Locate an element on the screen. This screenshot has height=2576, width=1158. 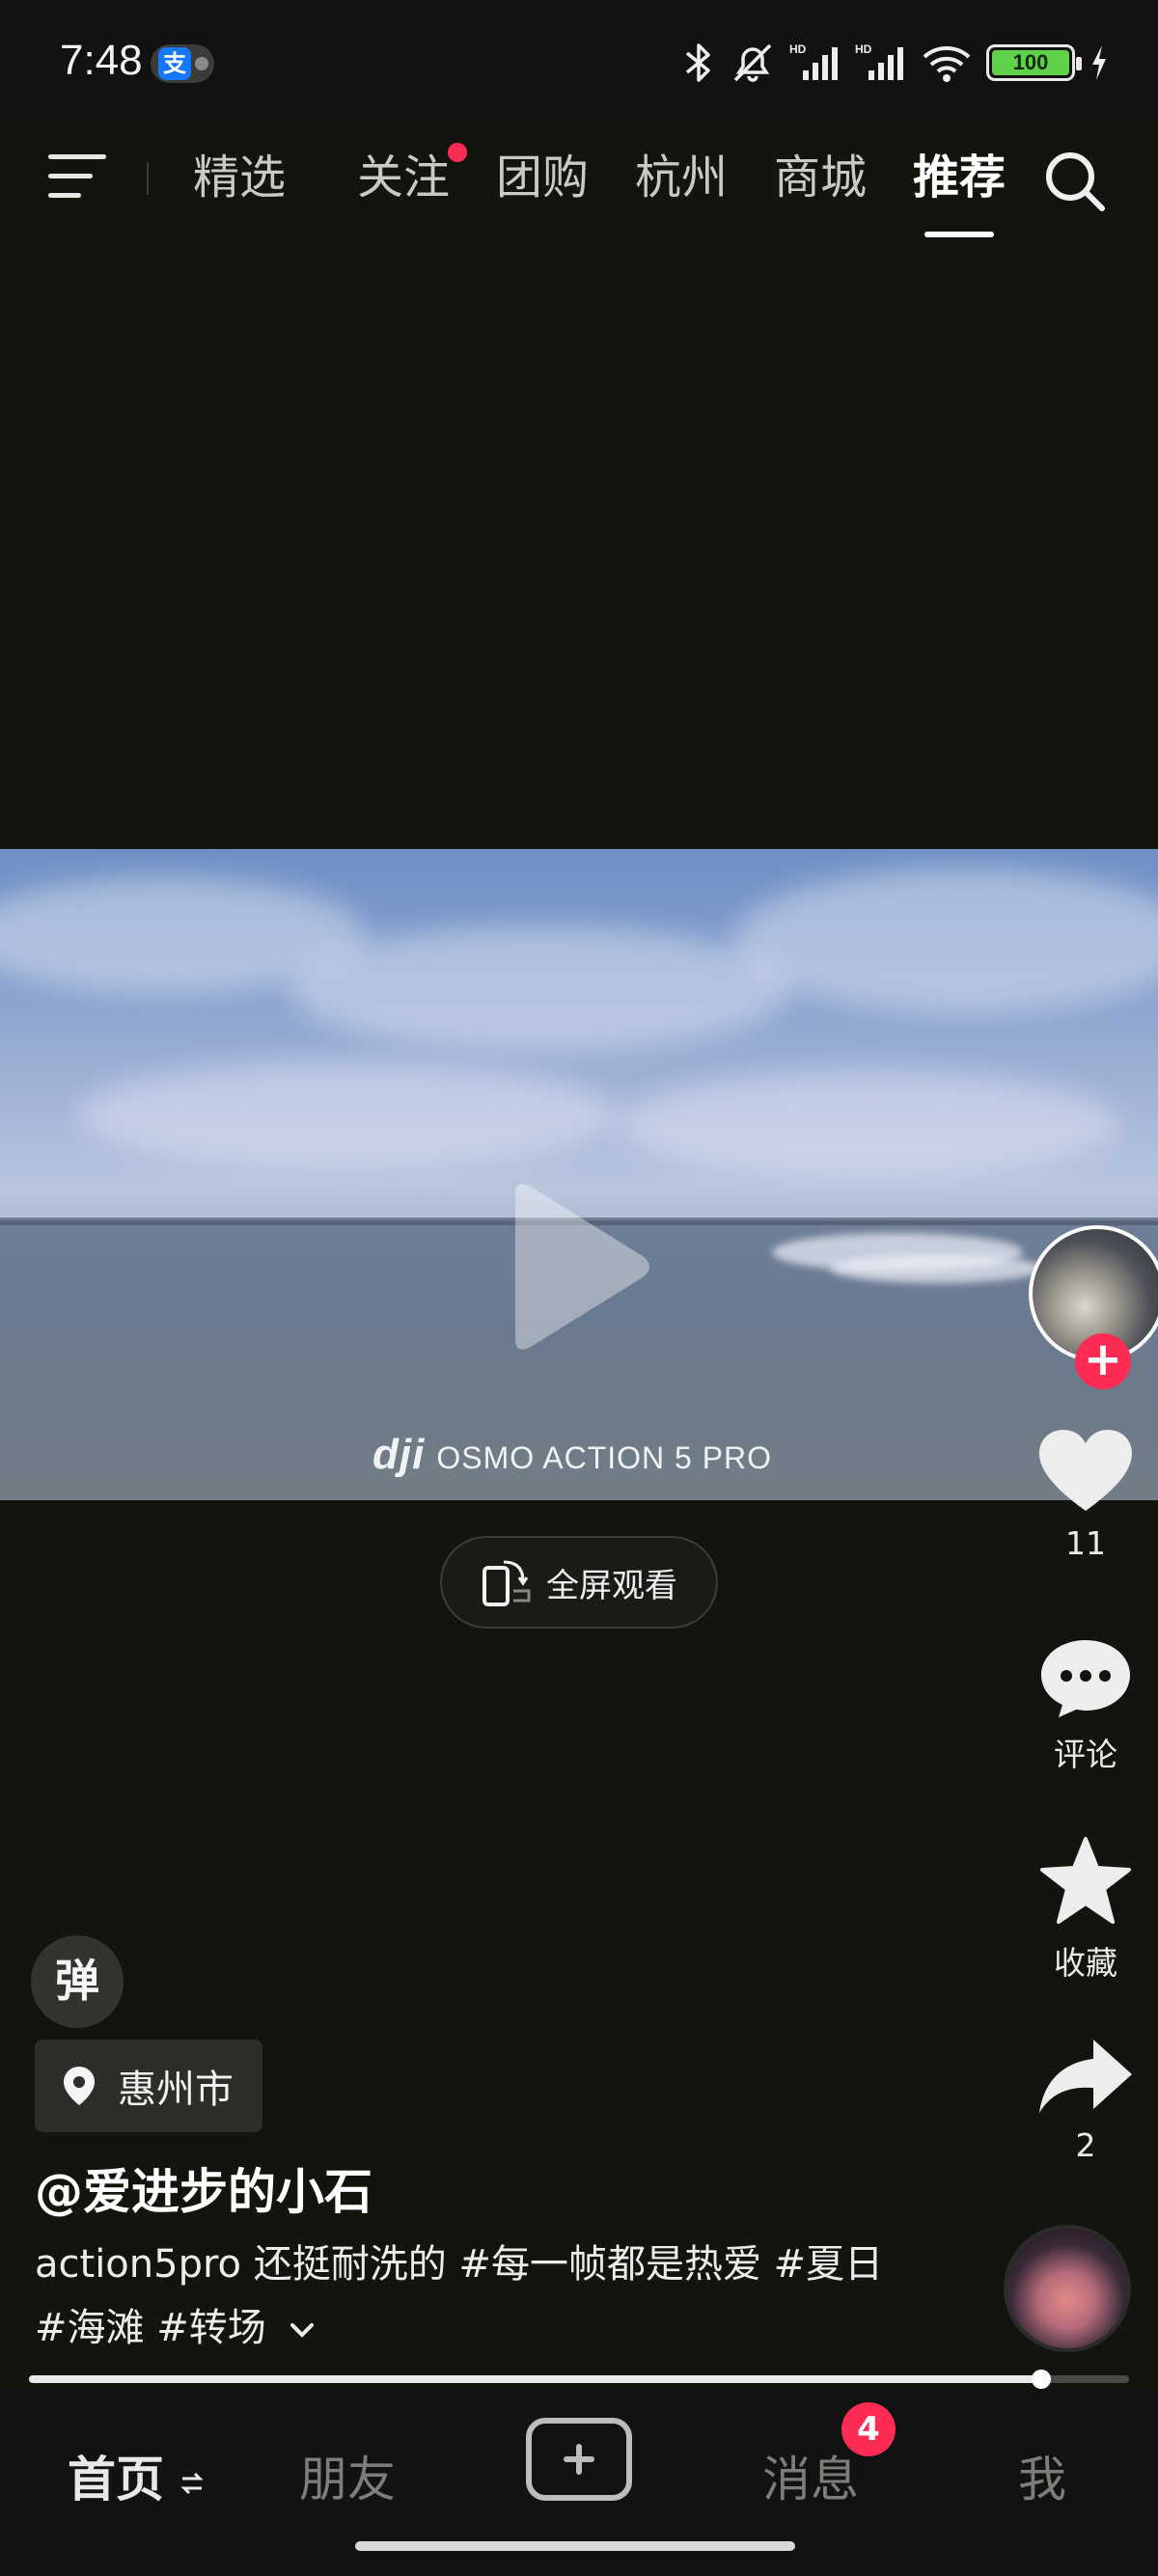
create-button is located at coordinates (579, 2459).